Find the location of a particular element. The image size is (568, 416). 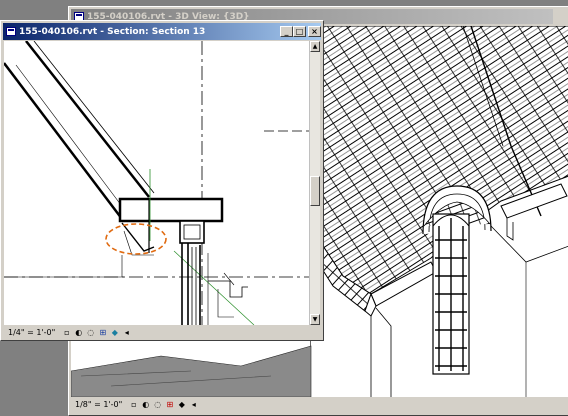

revit-document-icon is located at coordinates (11, 31).